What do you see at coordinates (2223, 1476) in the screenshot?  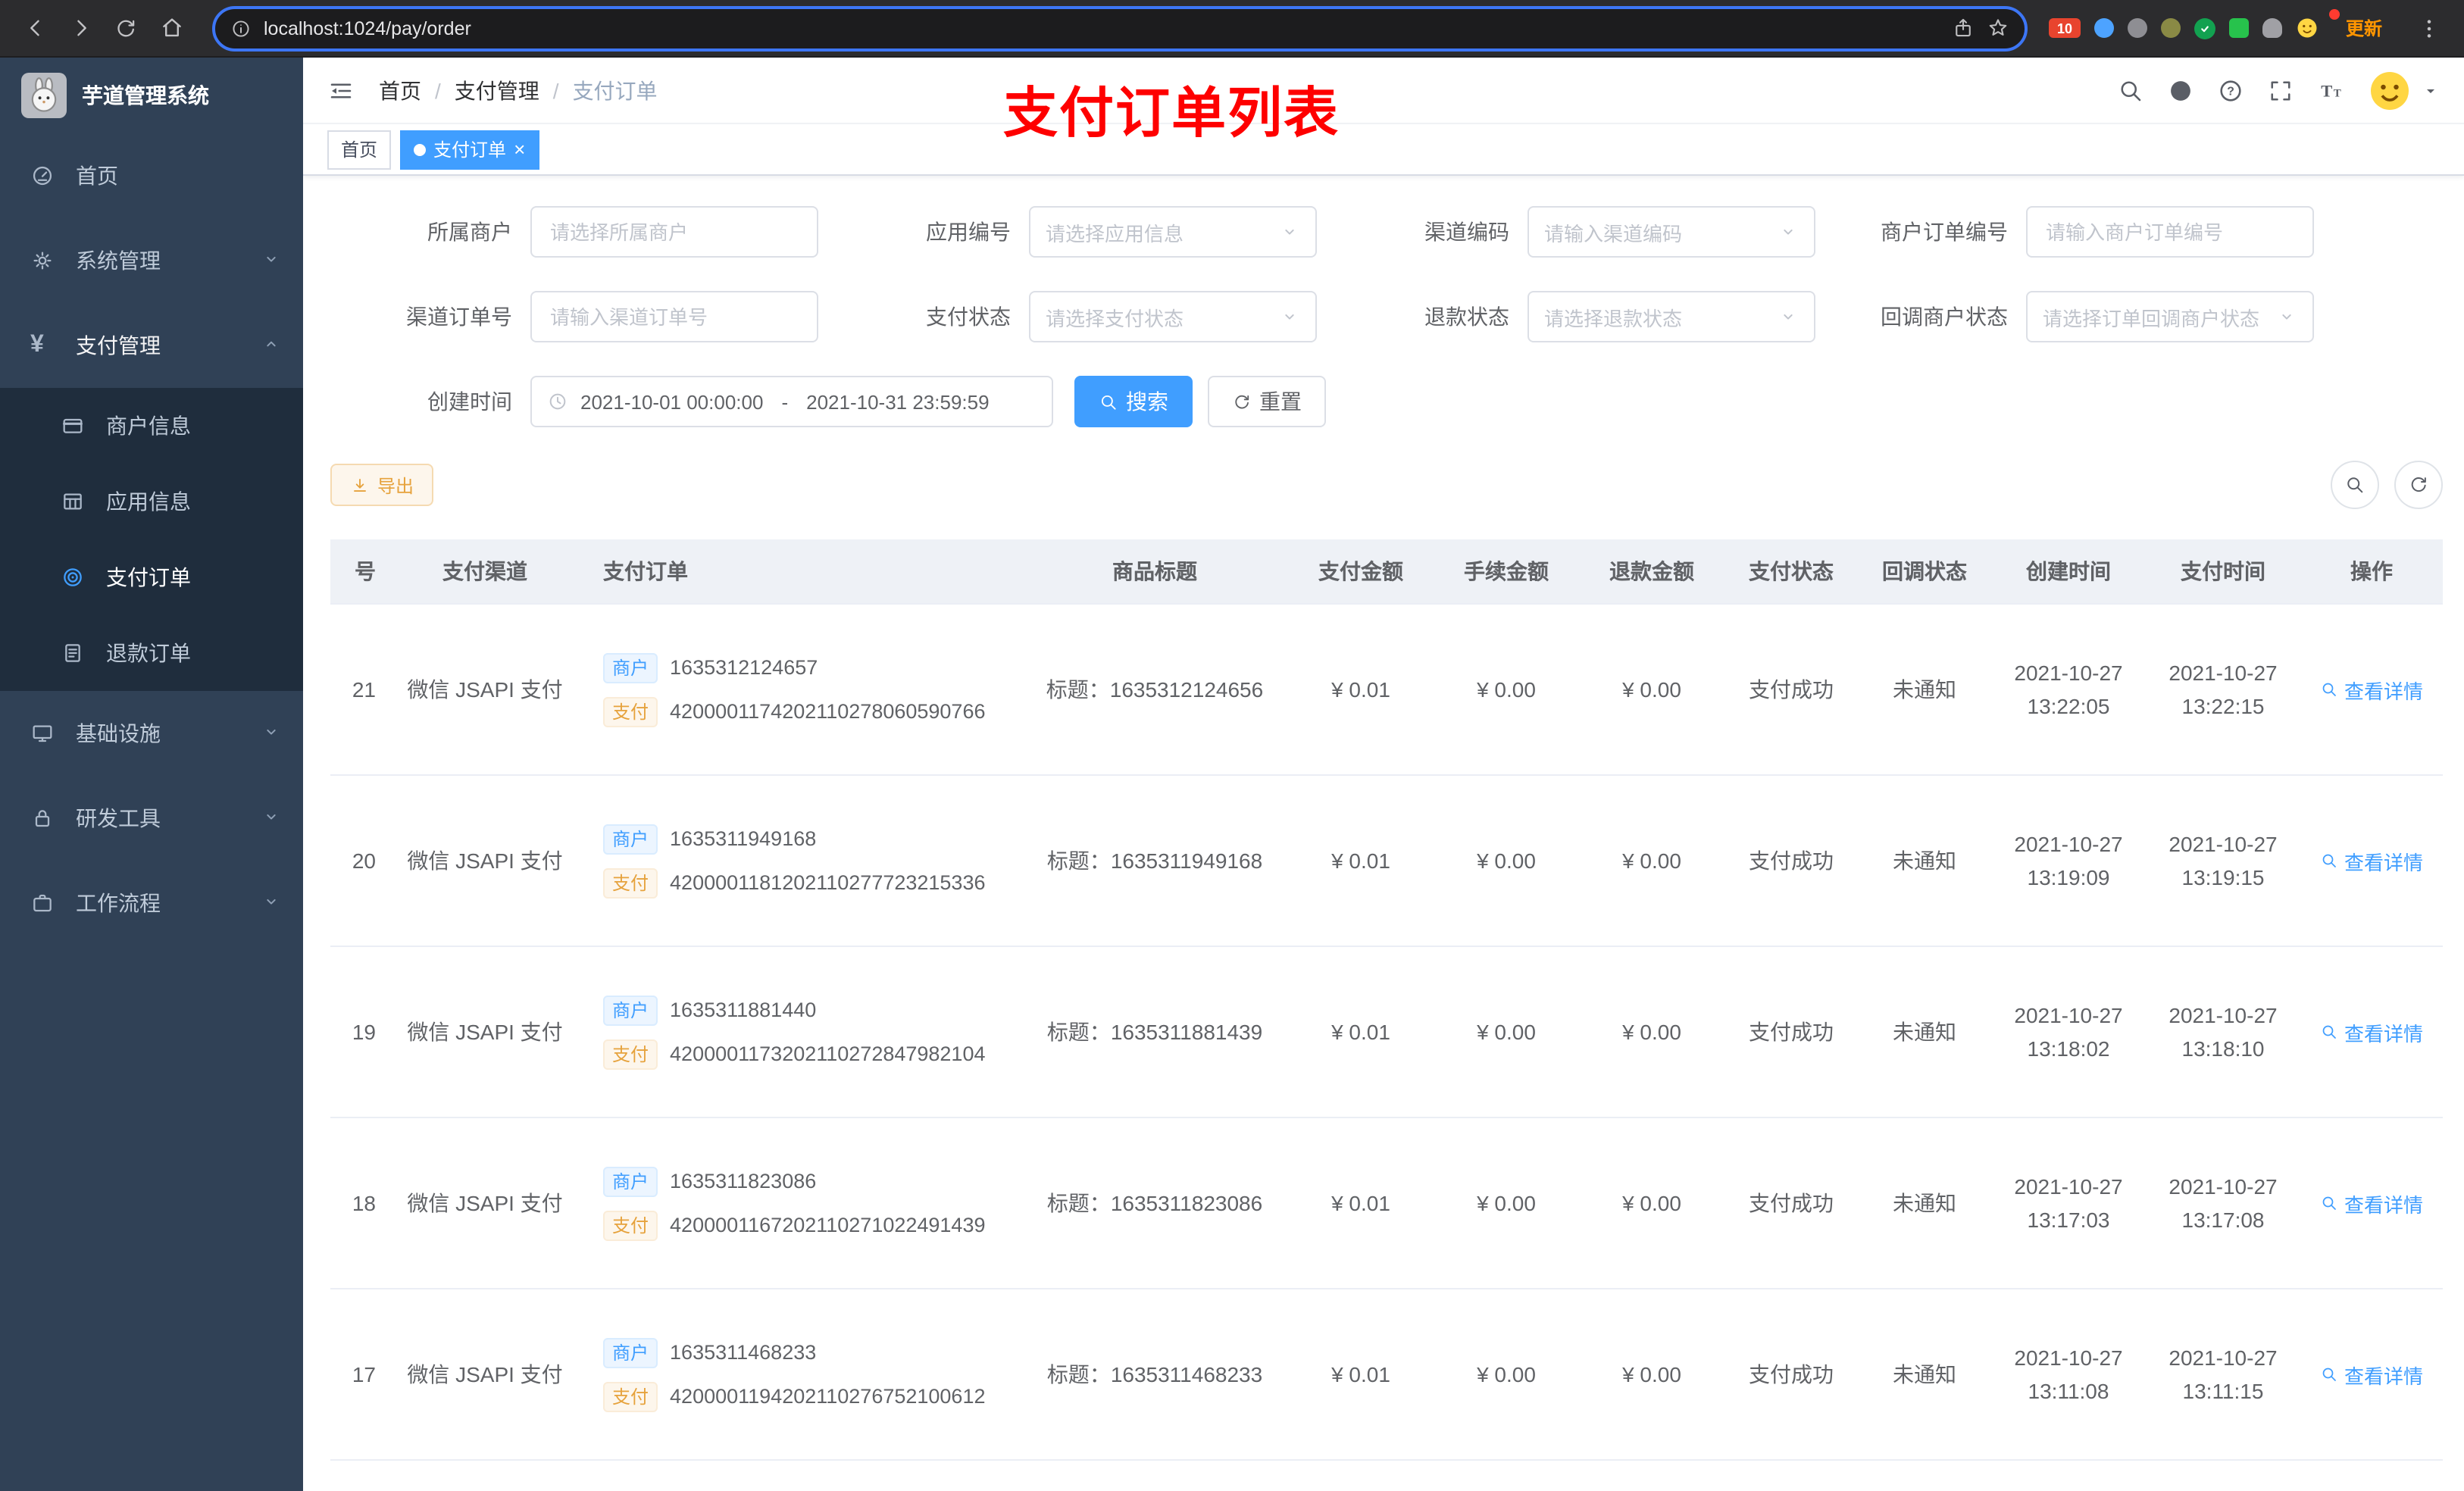 I see `pay-time` at bounding box center [2223, 1476].